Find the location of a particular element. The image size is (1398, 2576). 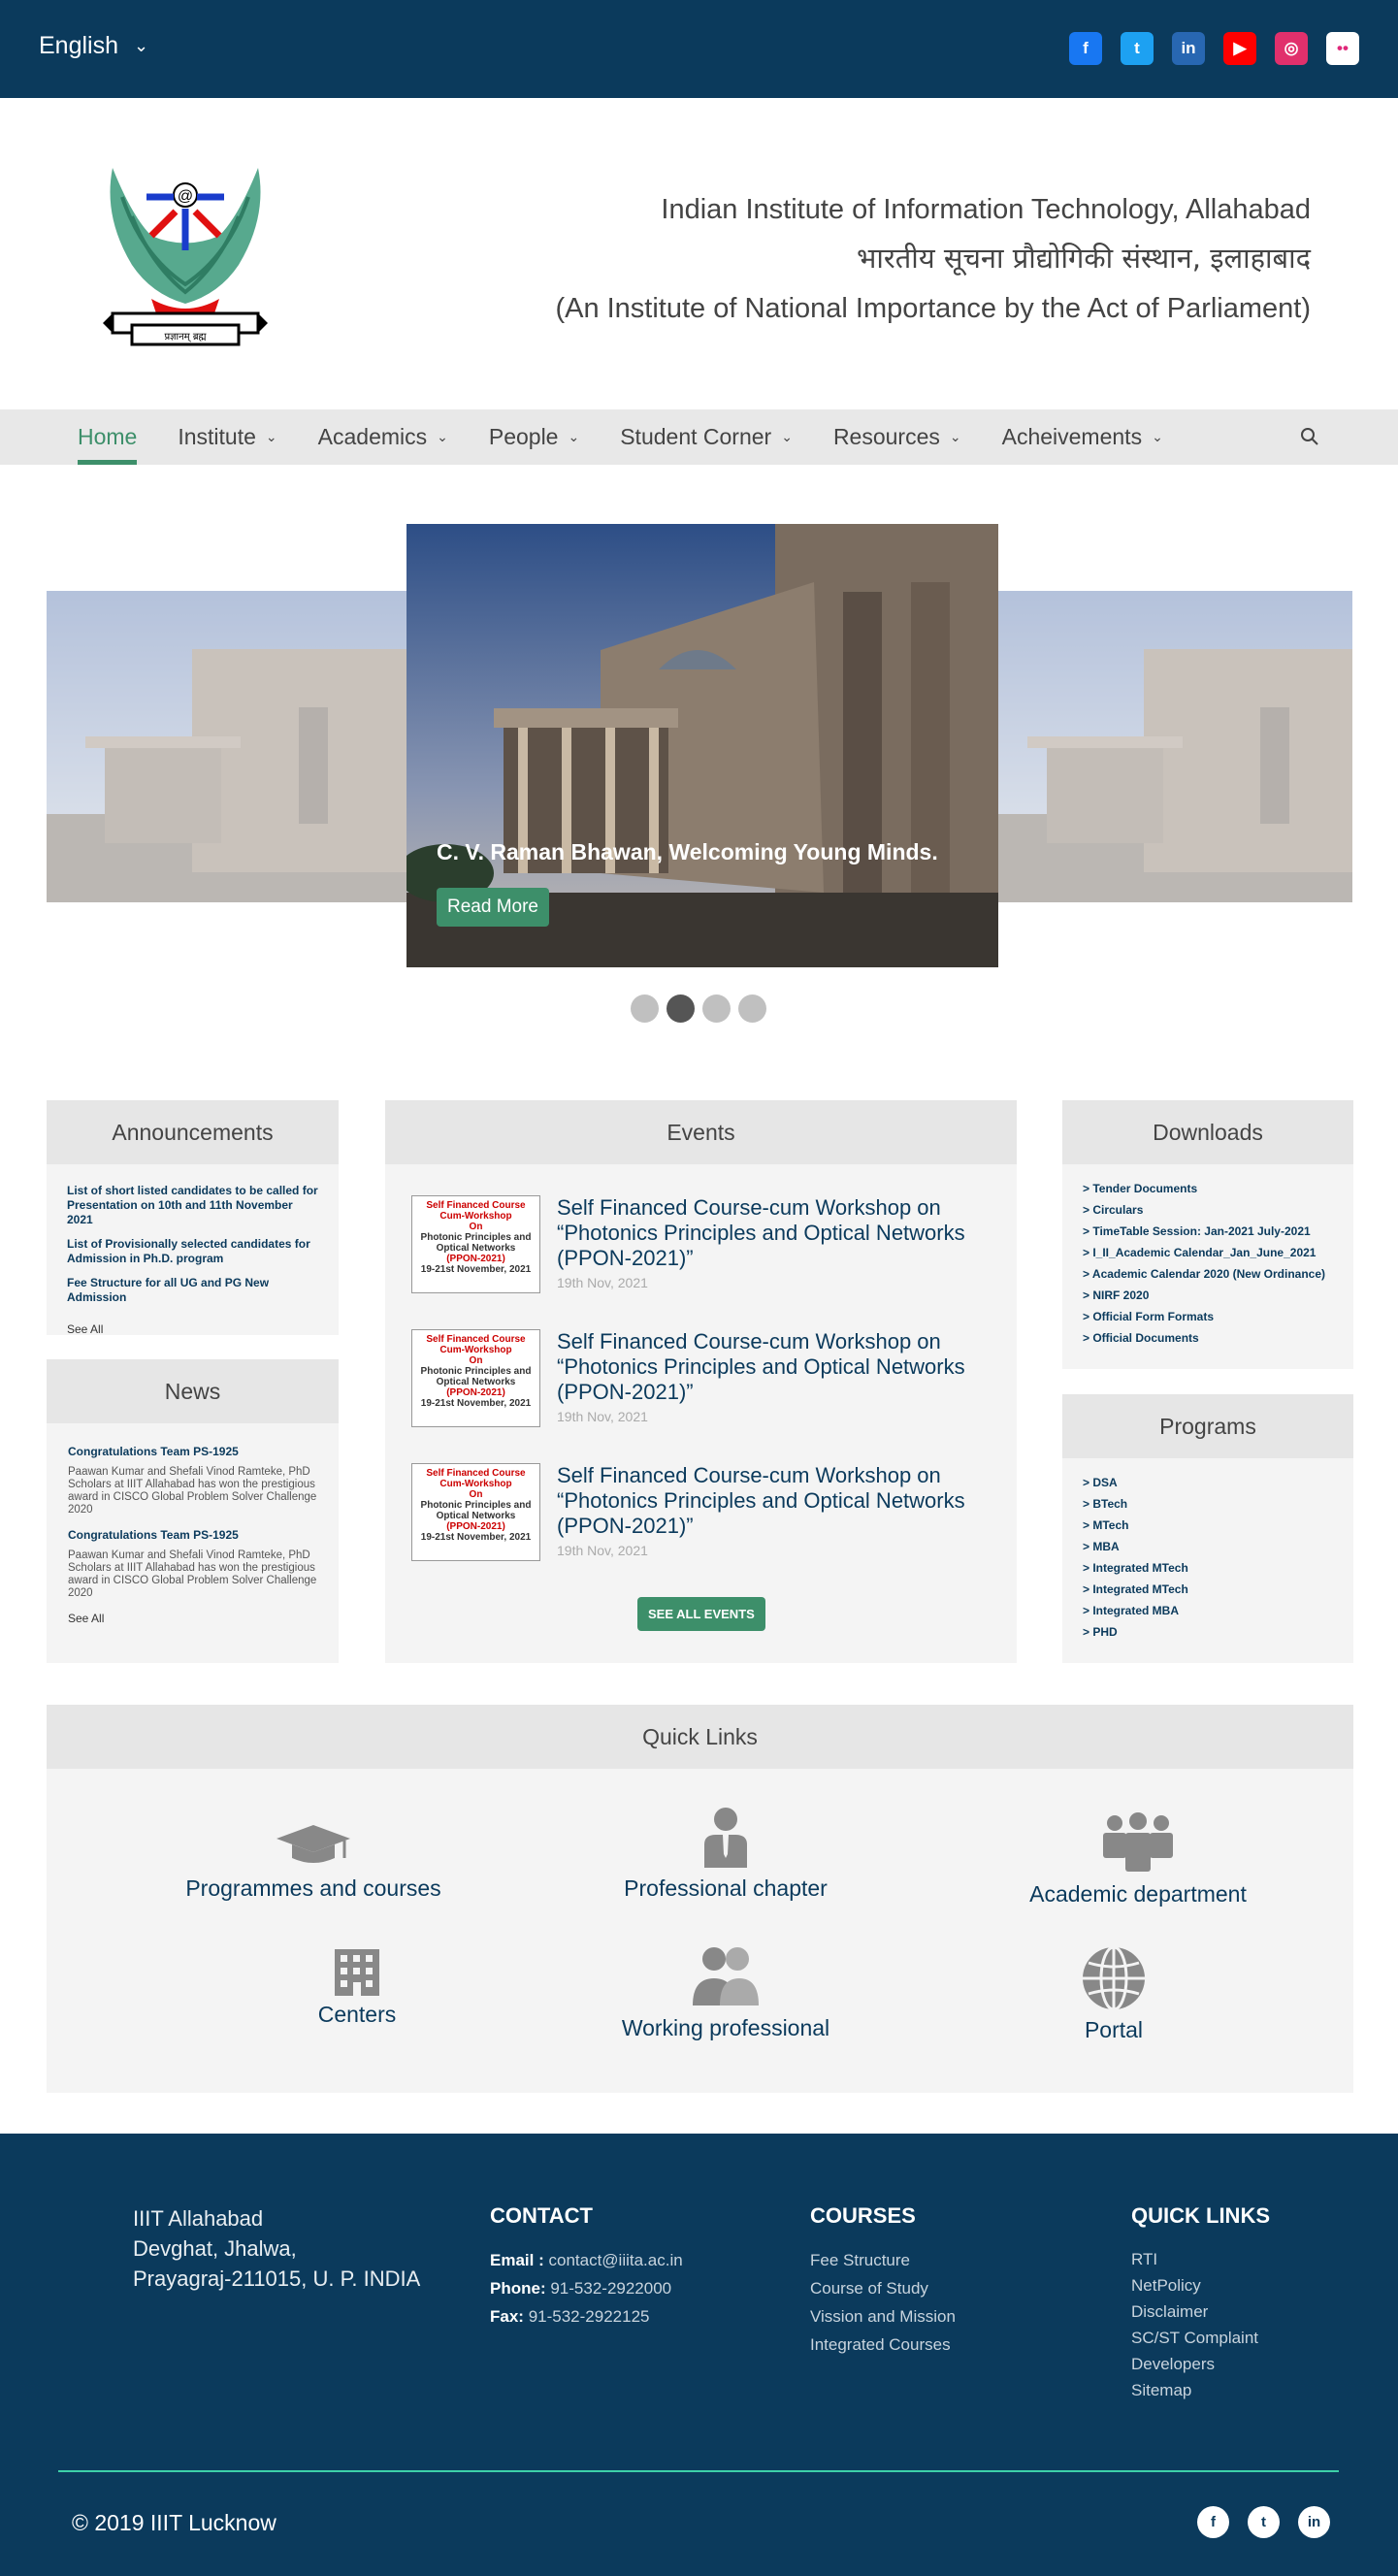

nav-item-home: Home is located at coordinates (108, 437).